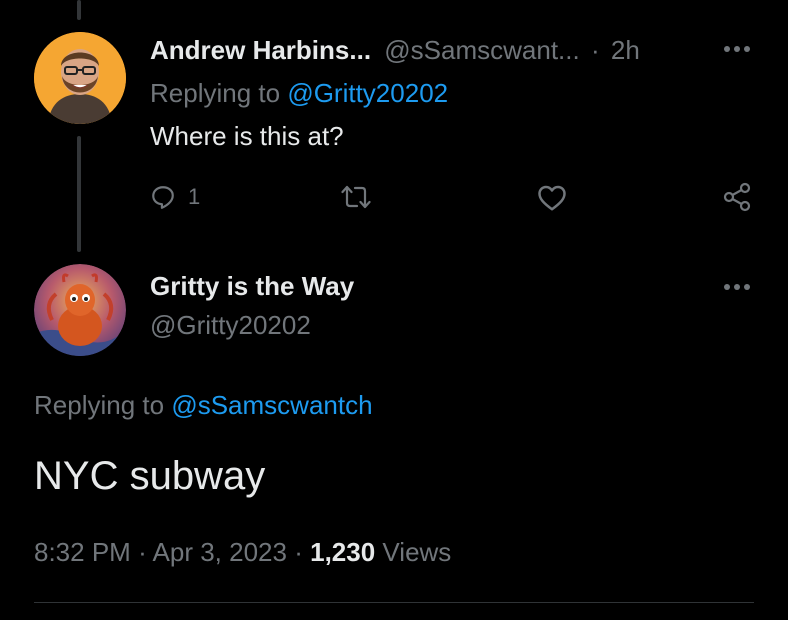 Image resolution: width=788 pixels, height=620 pixels. Describe the element at coordinates (175, 197) in the screenshot. I see `reply-button: 1` at that location.